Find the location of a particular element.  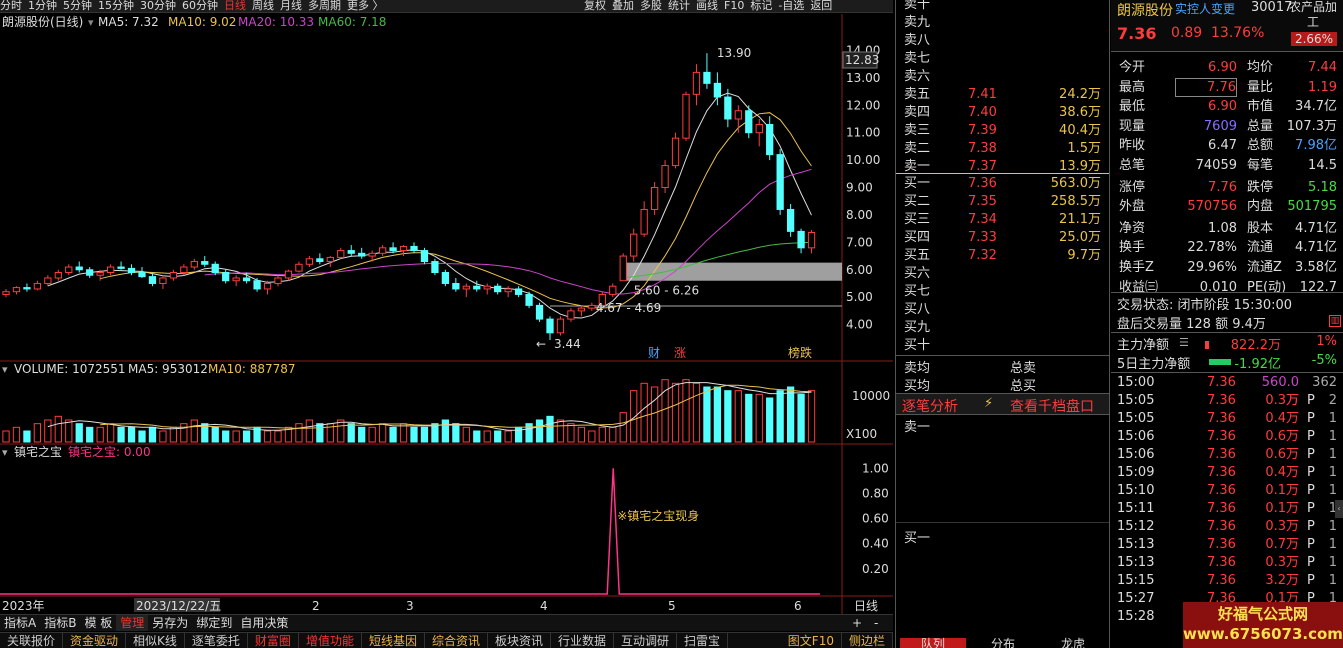

bottom-tab-2: 龙虎 is located at coordinates (1073, 643).